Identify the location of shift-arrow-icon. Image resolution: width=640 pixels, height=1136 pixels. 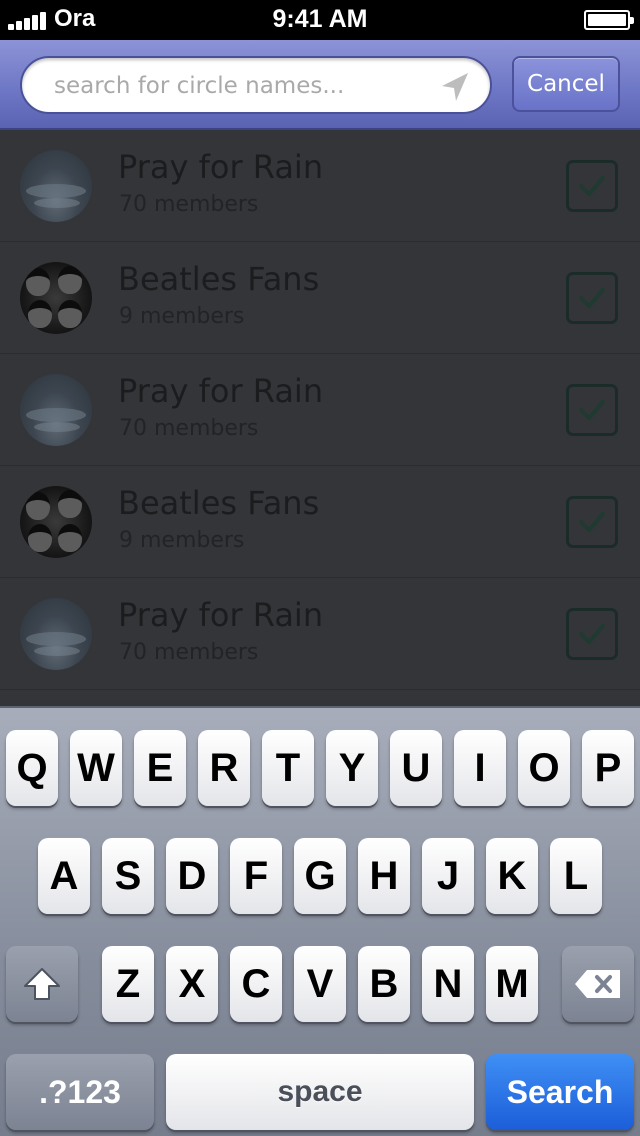
(42, 984).